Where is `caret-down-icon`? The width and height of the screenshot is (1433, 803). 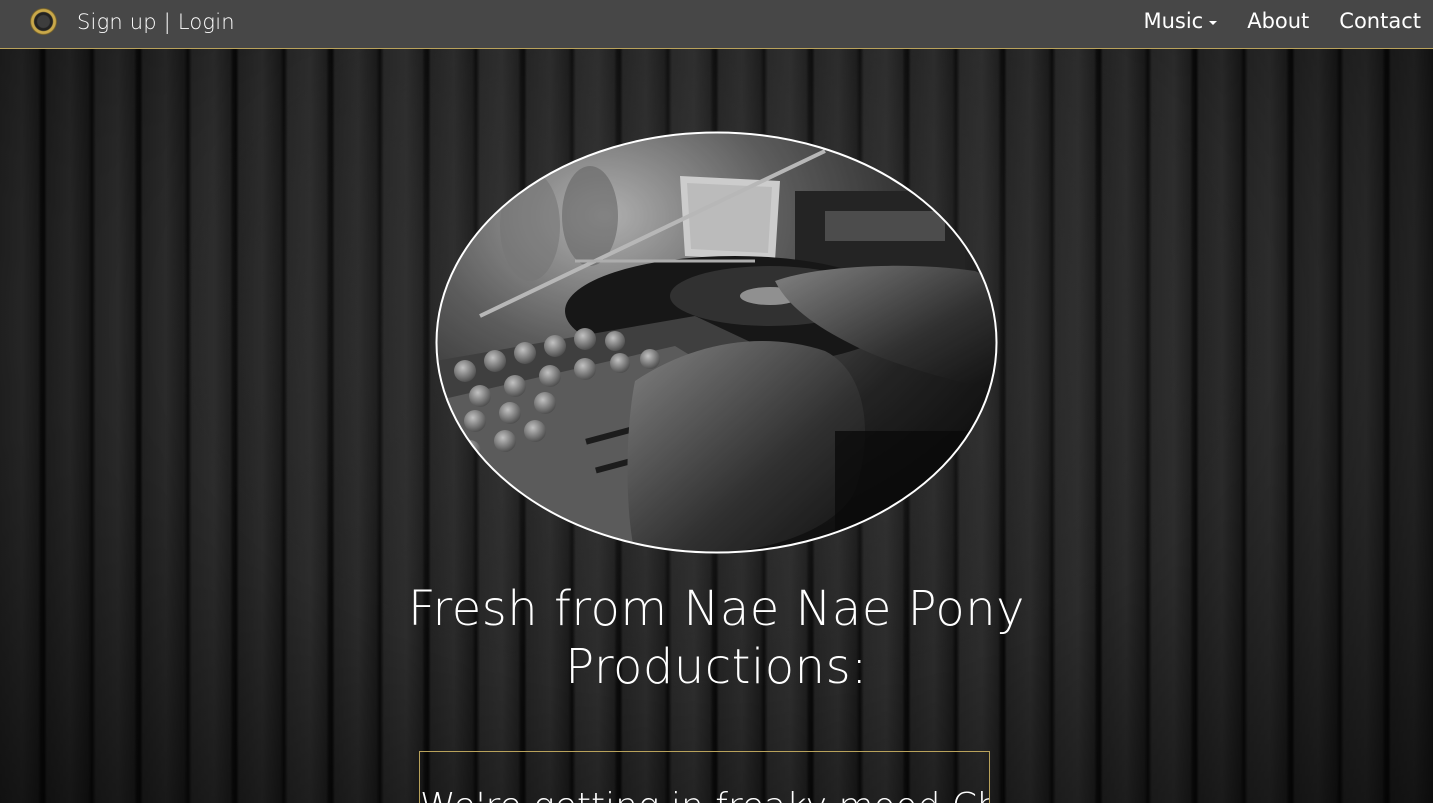 caret-down-icon is located at coordinates (1213, 22).